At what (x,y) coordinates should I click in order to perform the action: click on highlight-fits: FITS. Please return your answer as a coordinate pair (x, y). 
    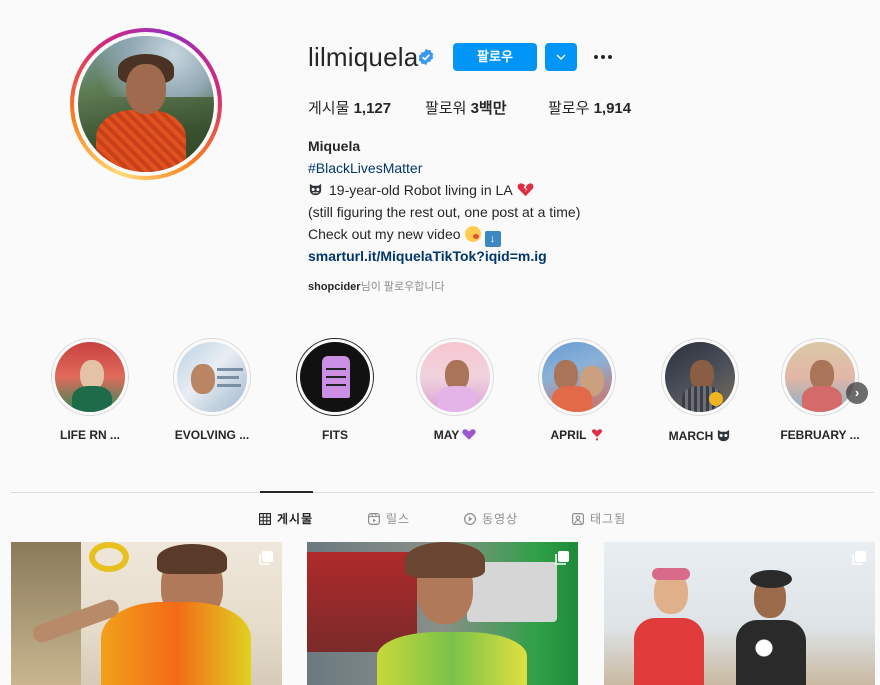
    Looking at the image, I should click on (335, 390).